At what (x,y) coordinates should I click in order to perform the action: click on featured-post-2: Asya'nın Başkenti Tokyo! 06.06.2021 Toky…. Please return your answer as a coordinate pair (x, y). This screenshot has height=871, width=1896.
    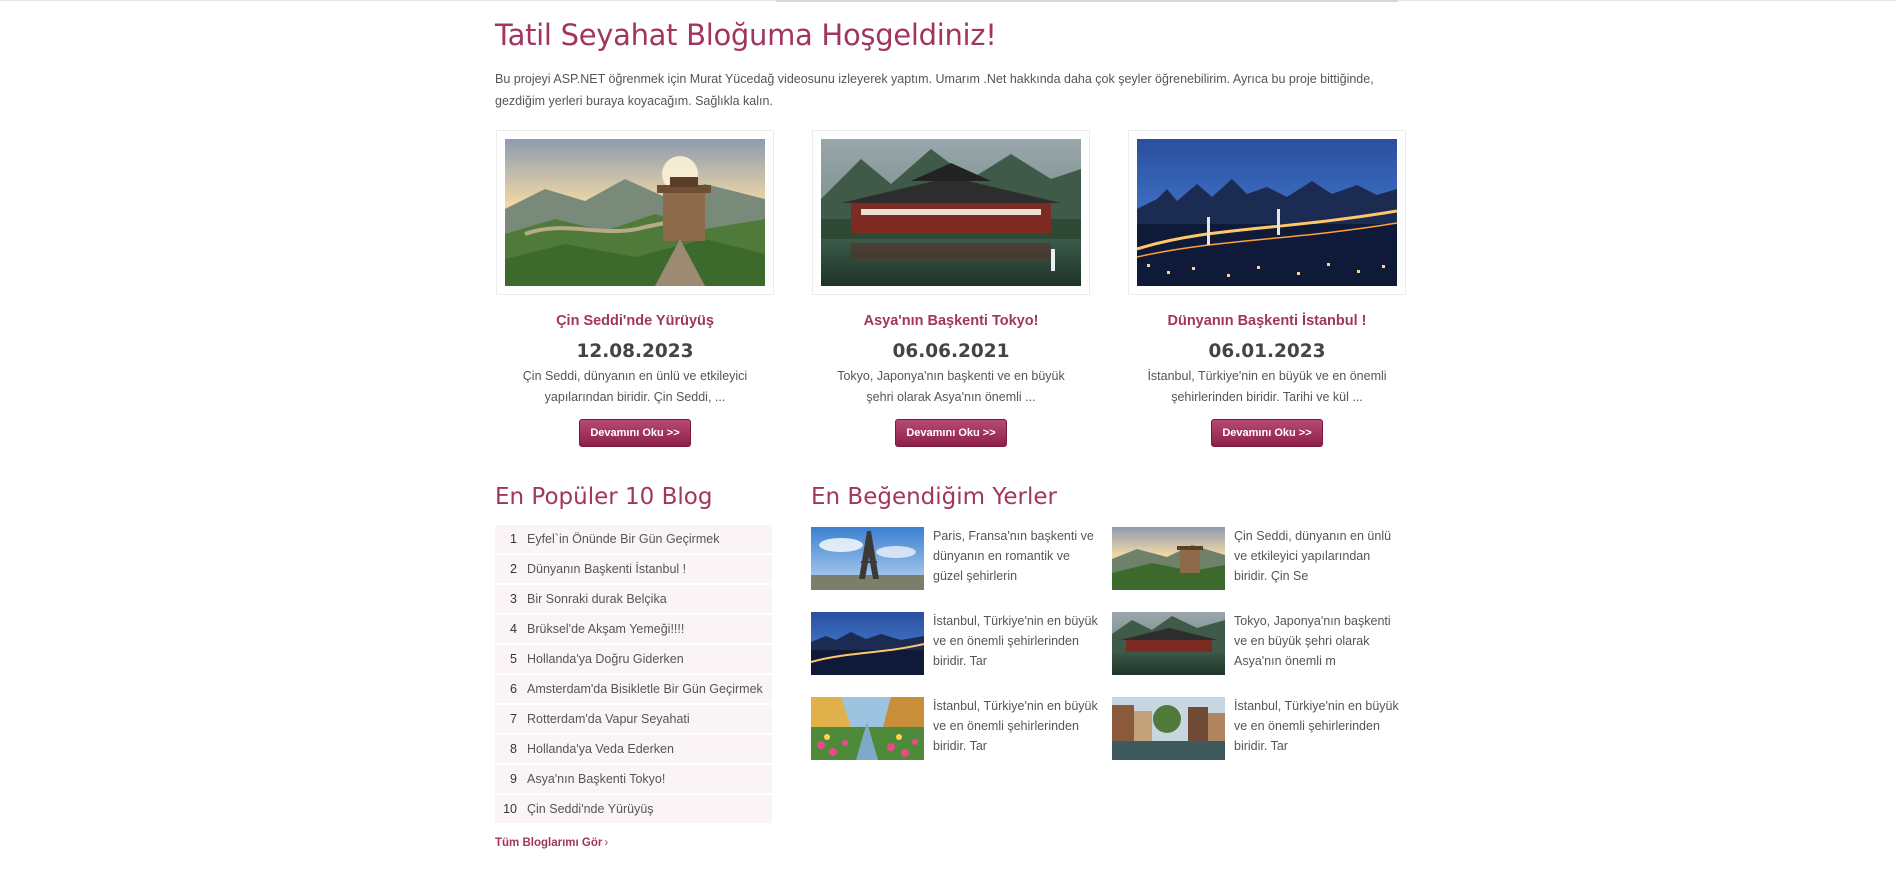
    Looking at the image, I should click on (951, 288).